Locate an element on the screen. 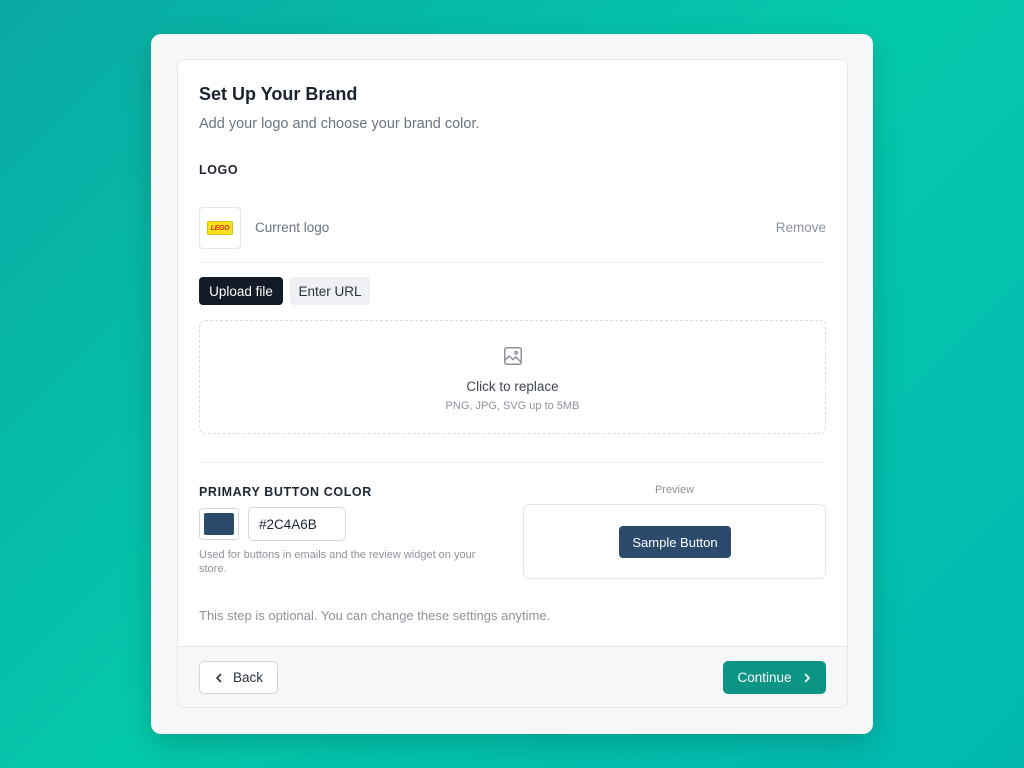  tab-enter-url: Enter URL is located at coordinates (330, 291).